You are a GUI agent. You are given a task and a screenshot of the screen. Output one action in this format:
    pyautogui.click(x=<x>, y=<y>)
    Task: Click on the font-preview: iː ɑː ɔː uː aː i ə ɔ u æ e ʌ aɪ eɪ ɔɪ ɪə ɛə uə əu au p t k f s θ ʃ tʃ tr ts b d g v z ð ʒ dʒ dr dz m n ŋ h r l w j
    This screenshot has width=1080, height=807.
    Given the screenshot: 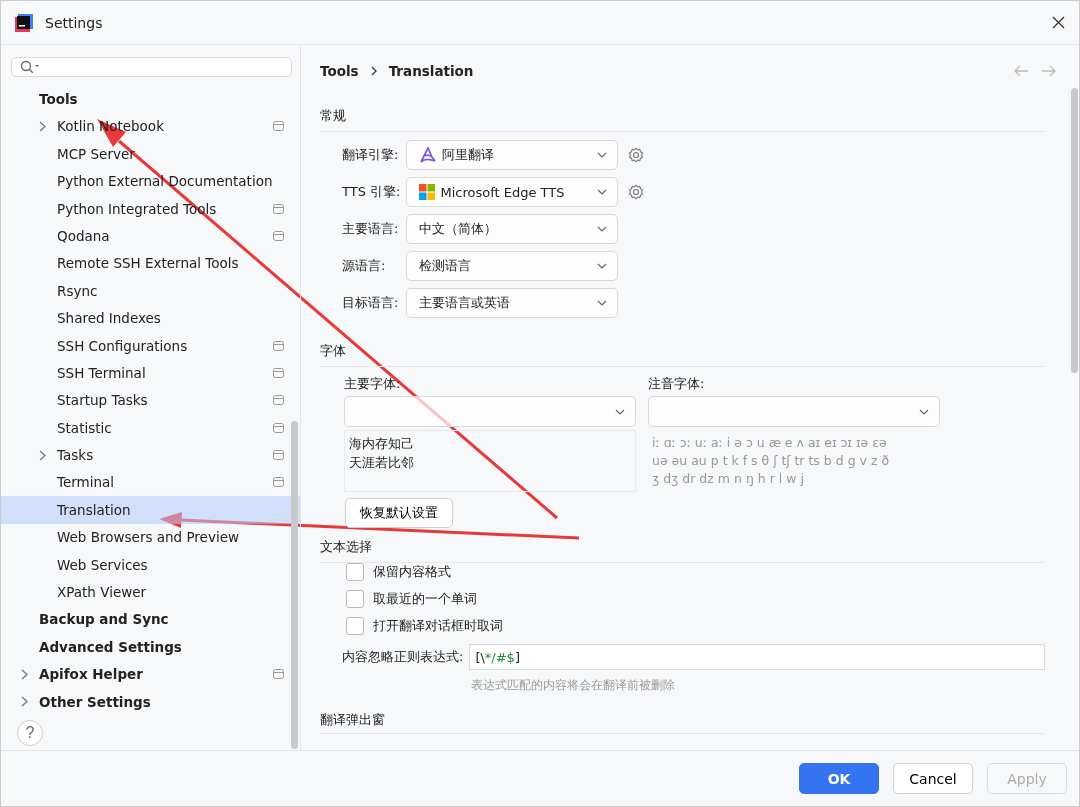 What is the action you would take?
    pyautogui.click(x=771, y=461)
    